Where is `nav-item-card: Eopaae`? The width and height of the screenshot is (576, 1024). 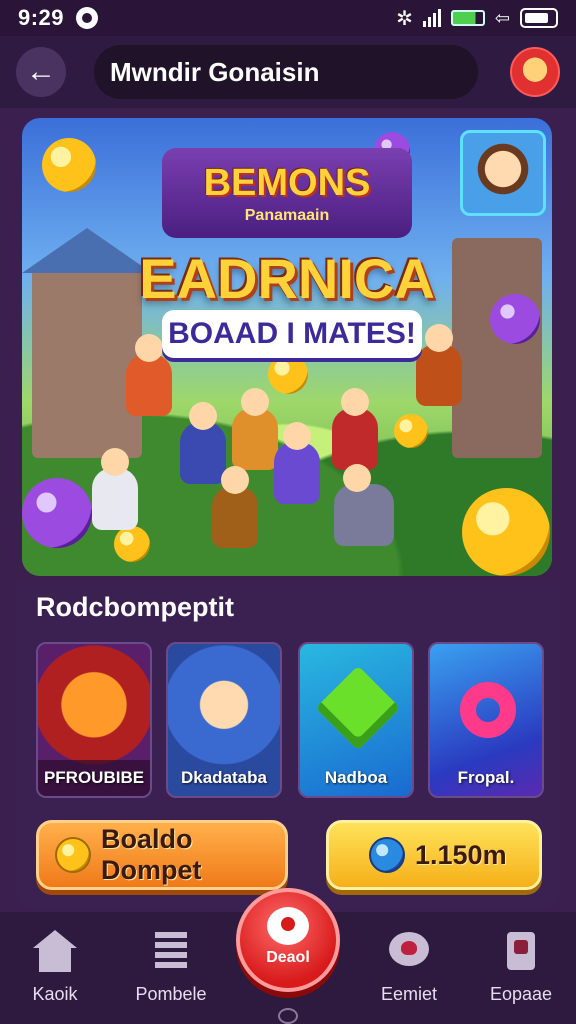
nav-item-card: Eopaae is located at coordinates (521, 975).